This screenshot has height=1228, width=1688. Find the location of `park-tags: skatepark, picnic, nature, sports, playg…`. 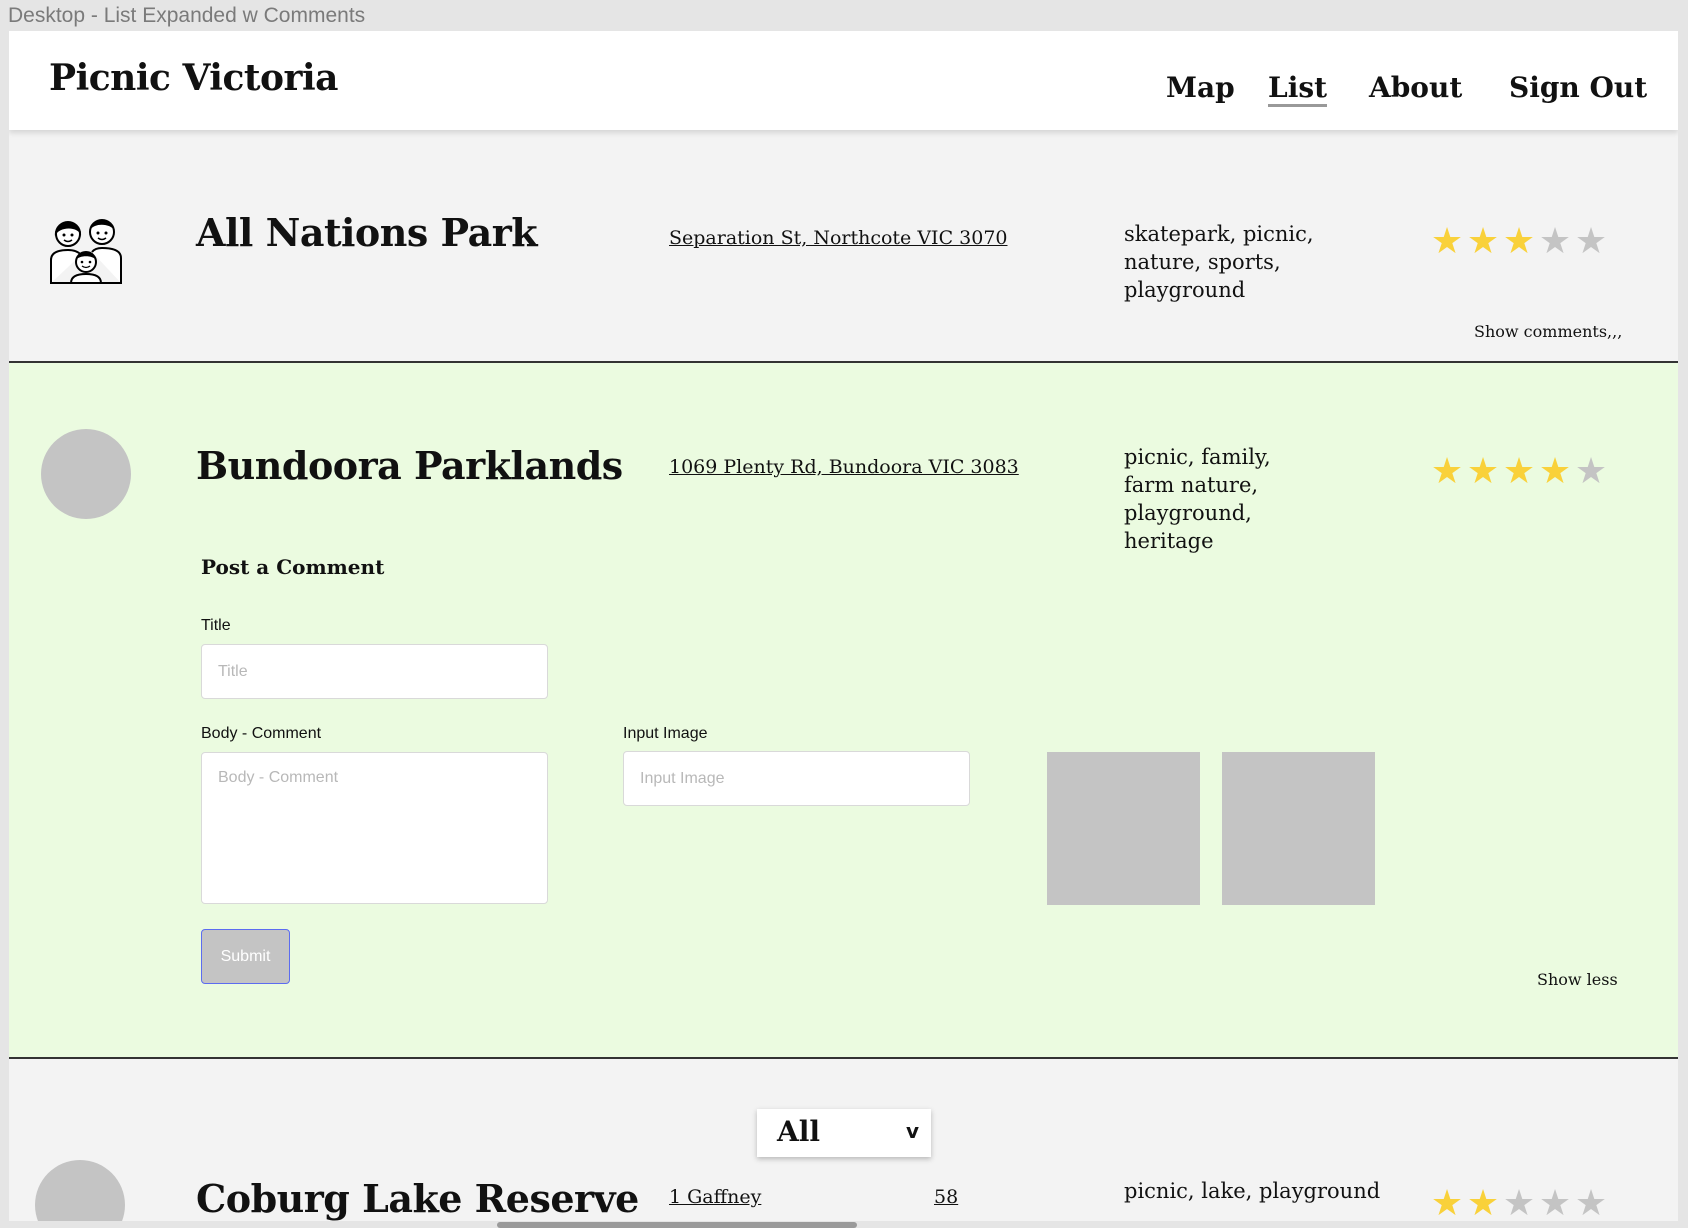

park-tags: skatepark, picnic, nature, sports, playg… is located at coordinates (1219, 262).